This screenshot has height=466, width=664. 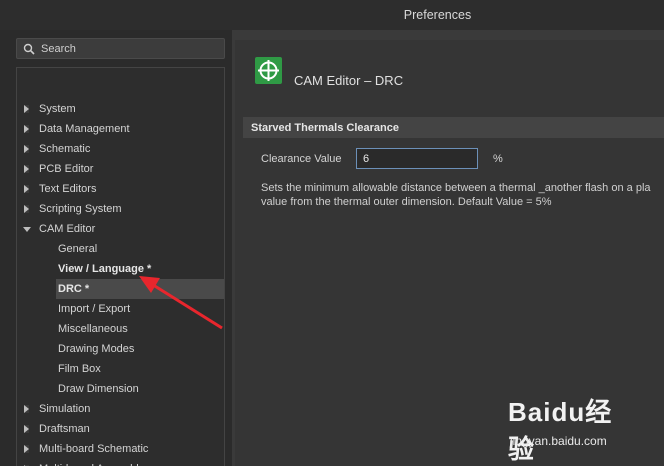 I want to click on tree-item-view-language: View / Language *, so click(x=120, y=269).